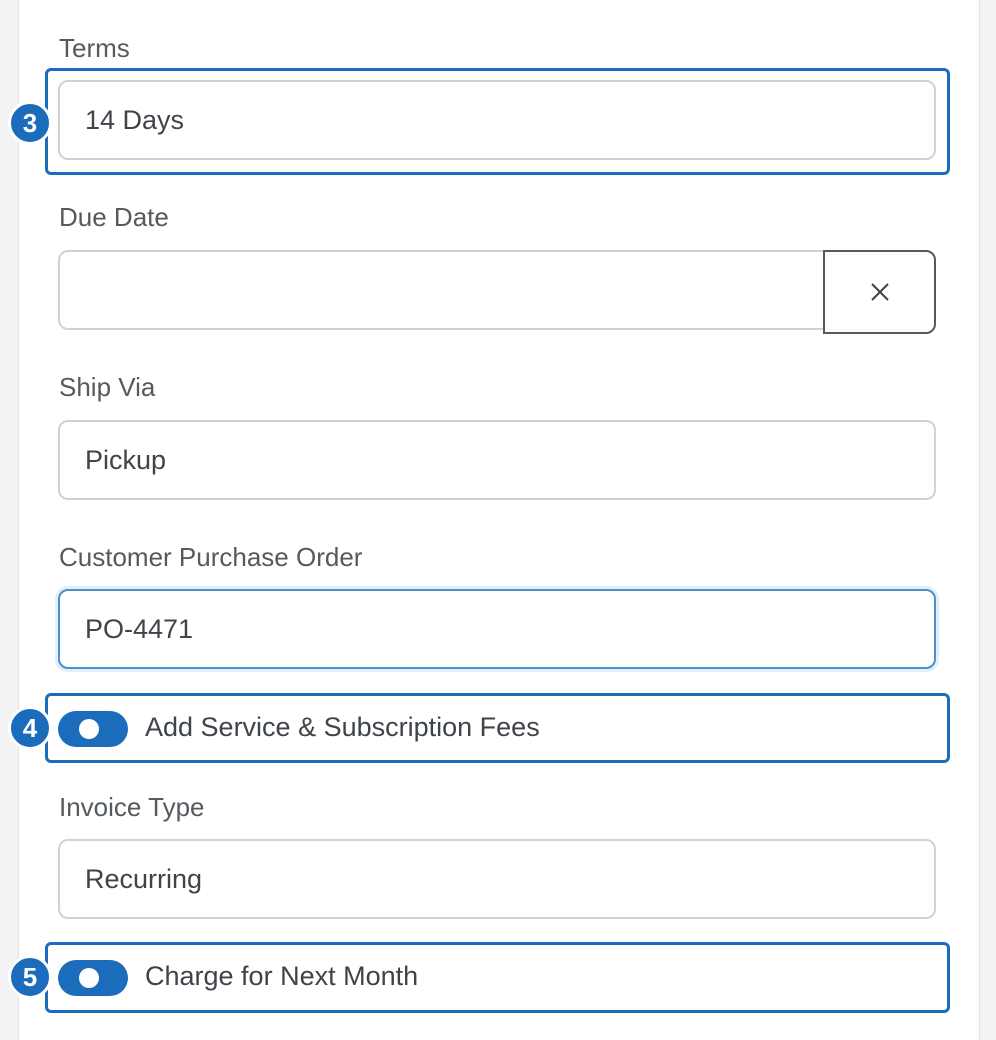  Describe the element at coordinates (144, 879) in the screenshot. I see `invoice-type-value: Recurring` at that location.